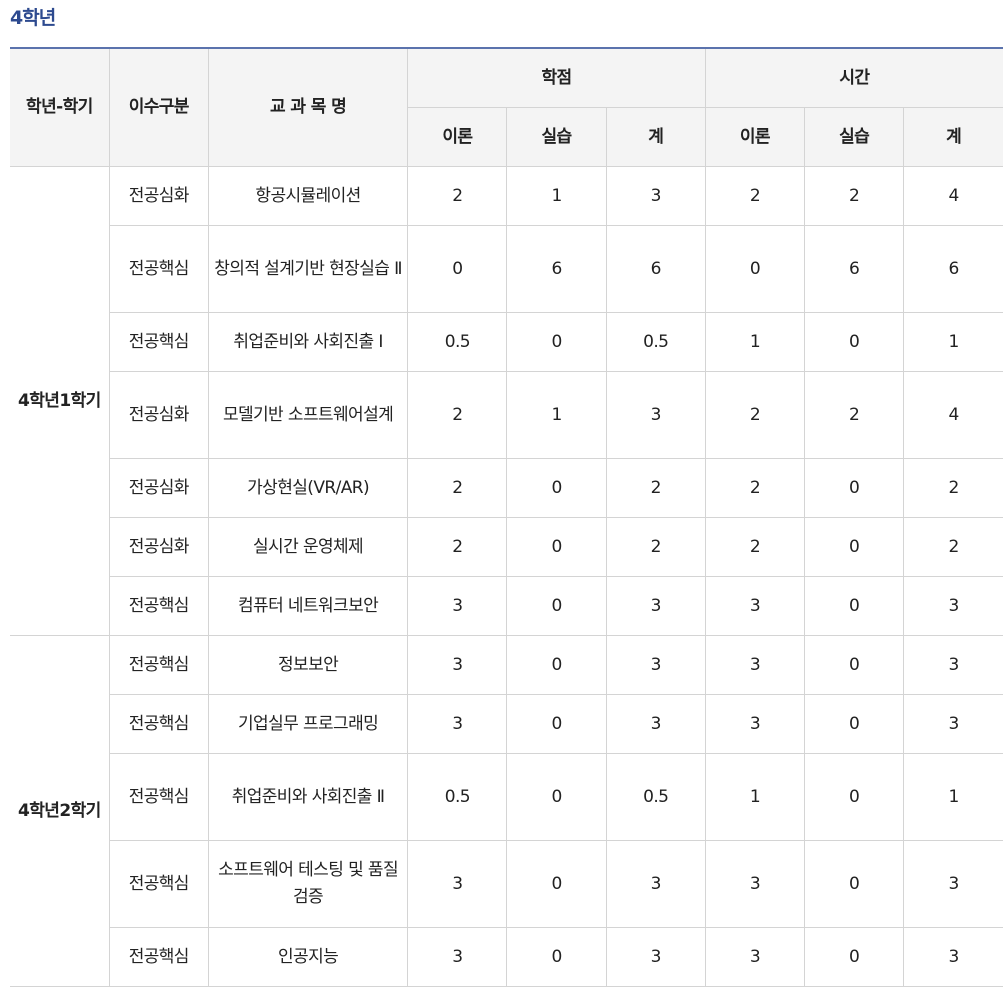 Image resolution: width=1004 pixels, height=990 pixels. I want to click on credit-total-cell: 6, so click(655, 269).